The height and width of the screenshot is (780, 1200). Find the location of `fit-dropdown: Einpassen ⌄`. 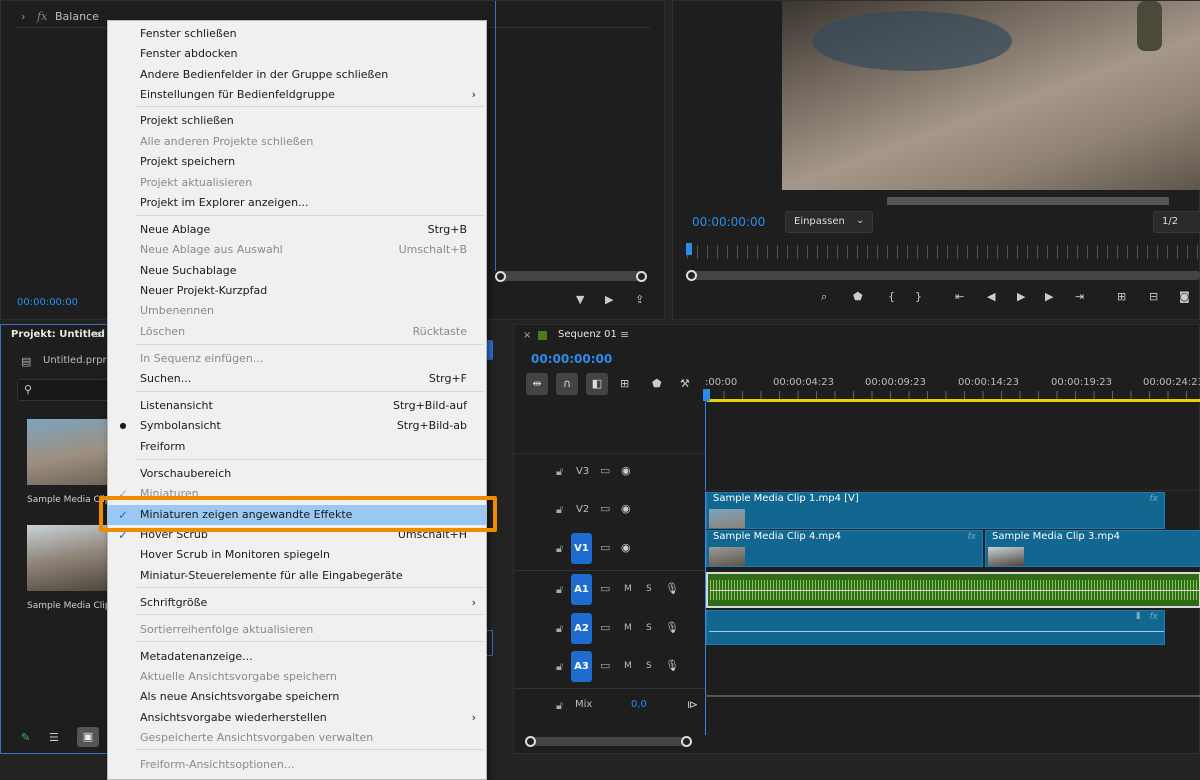

fit-dropdown: Einpassen ⌄ is located at coordinates (829, 222).